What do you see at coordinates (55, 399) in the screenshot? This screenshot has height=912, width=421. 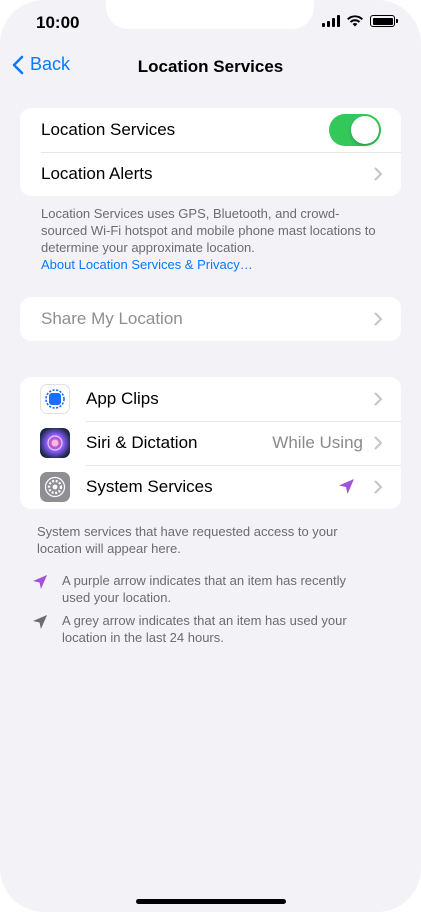 I see `app-clips-icon` at bounding box center [55, 399].